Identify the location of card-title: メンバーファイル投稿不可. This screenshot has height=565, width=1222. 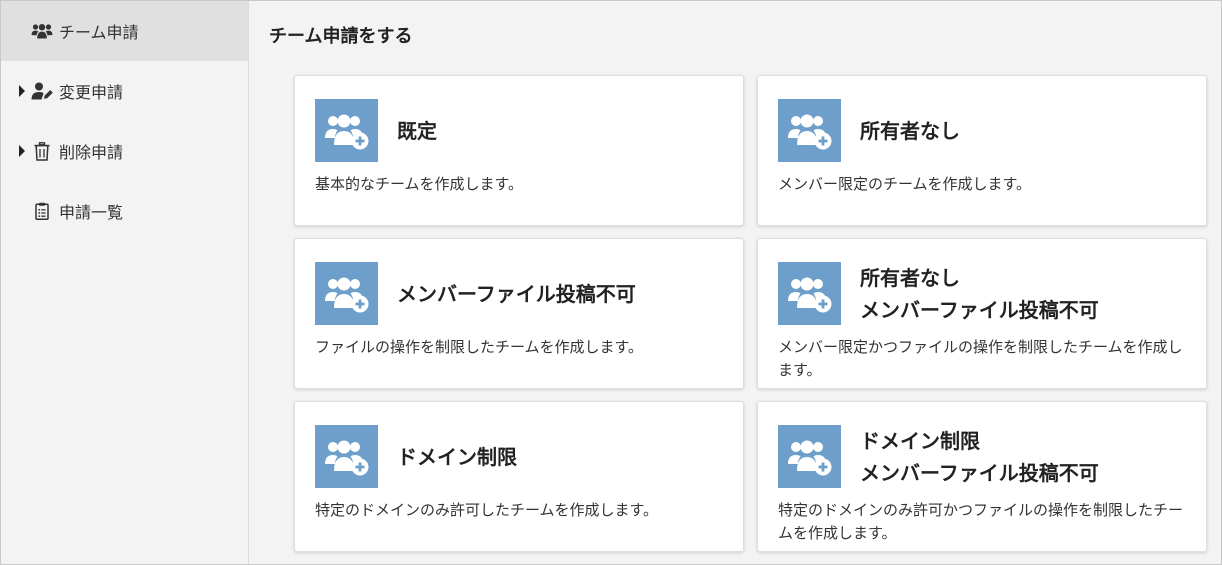
(516, 293).